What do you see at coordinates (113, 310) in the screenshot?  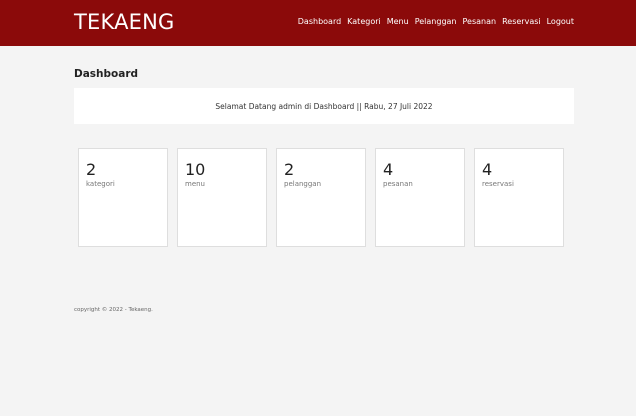 I see `footer-copyright: copyright © 2022 - Tekaeng.` at bounding box center [113, 310].